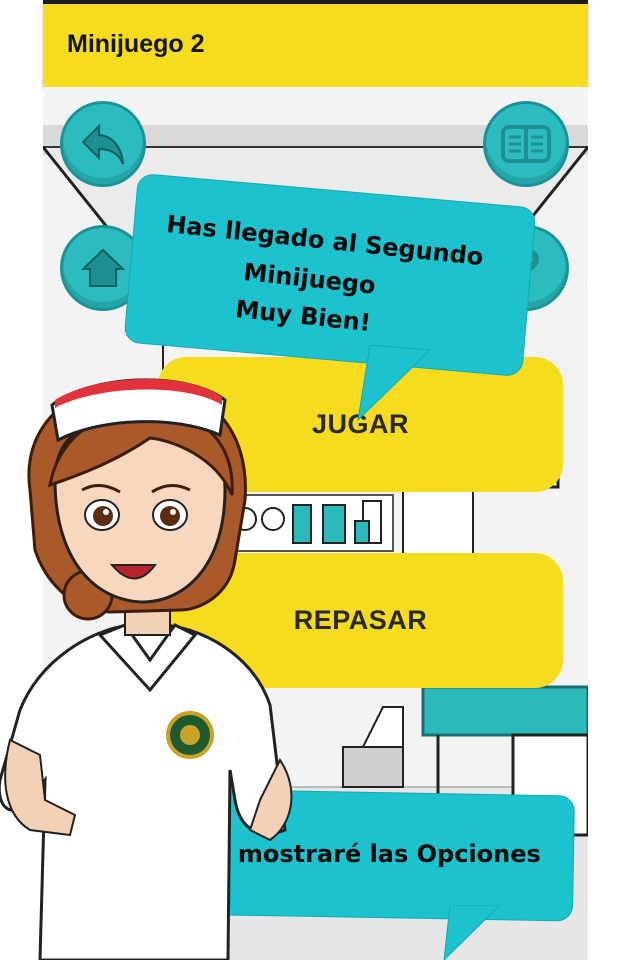  Describe the element at coordinates (360, 620) in the screenshot. I see `review-button-label: REPASAR` at that location.